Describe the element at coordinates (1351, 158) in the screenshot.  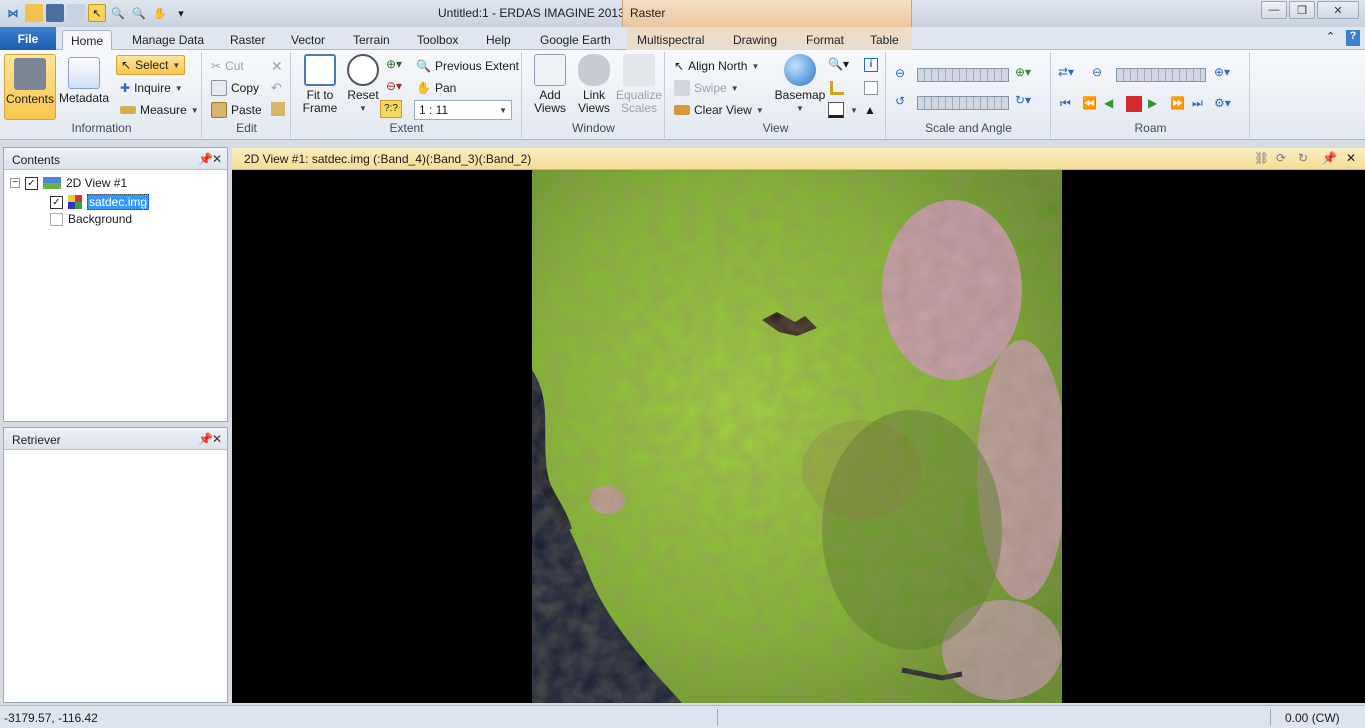
I see `close-view-icon: ✕` at that location.